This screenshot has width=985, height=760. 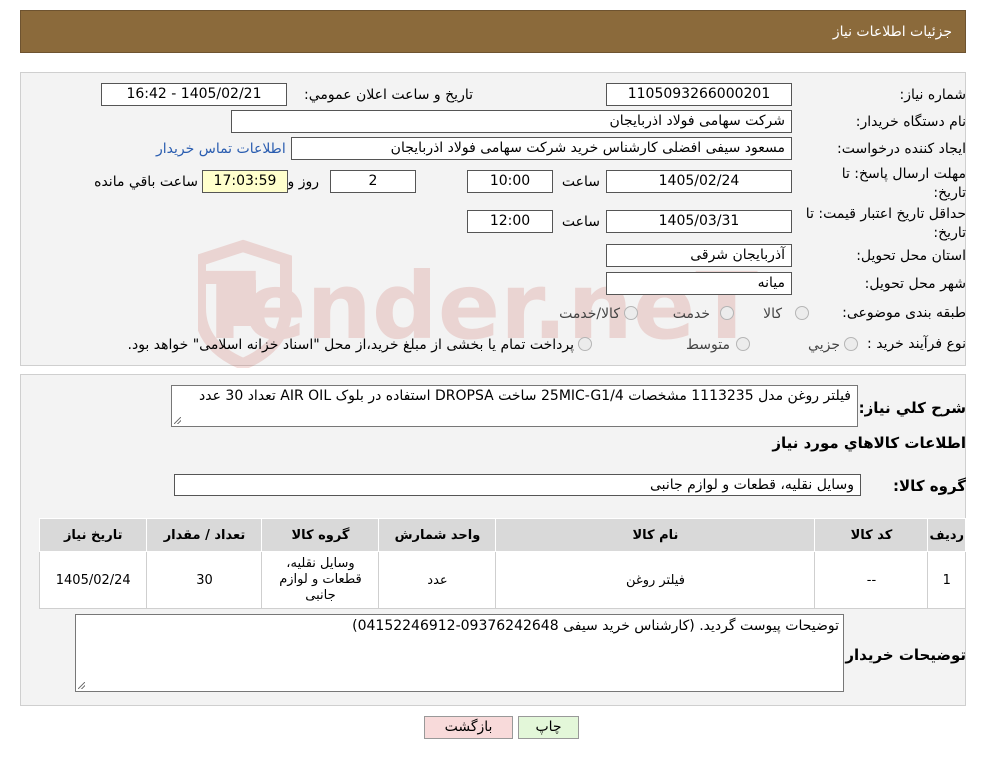 I want to click on cell-item-group: وسایل نقلیه، قطعات و لوازم جانبی, so click(x=320, y=580).